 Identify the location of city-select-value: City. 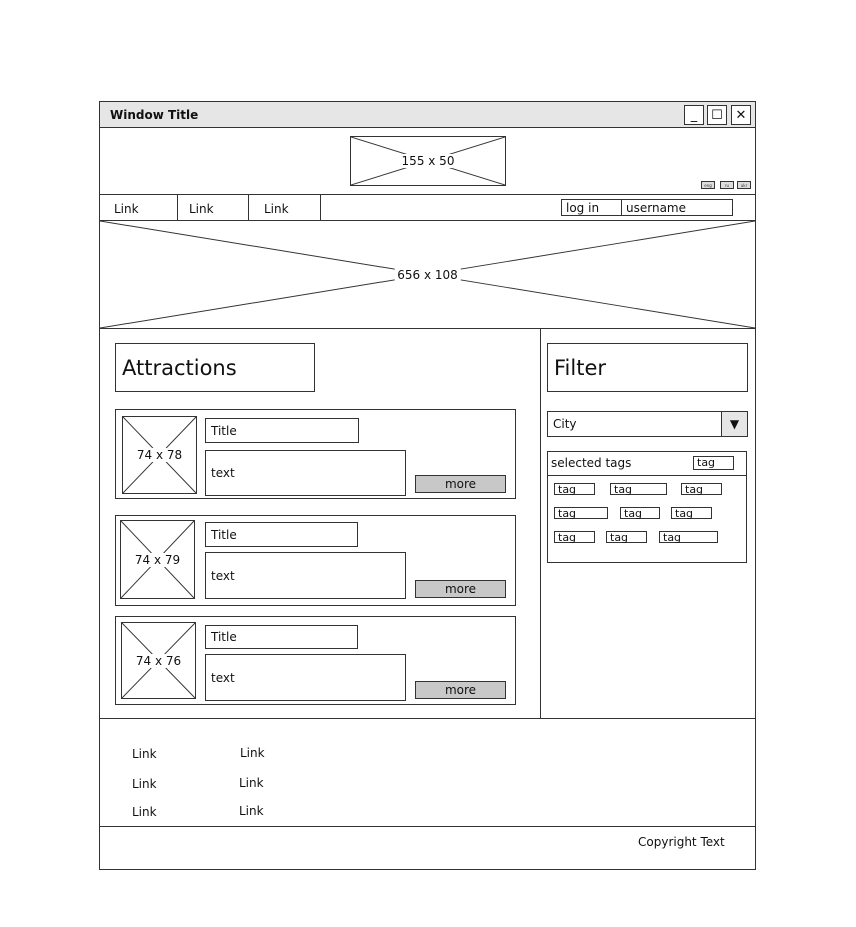
(565, 424).